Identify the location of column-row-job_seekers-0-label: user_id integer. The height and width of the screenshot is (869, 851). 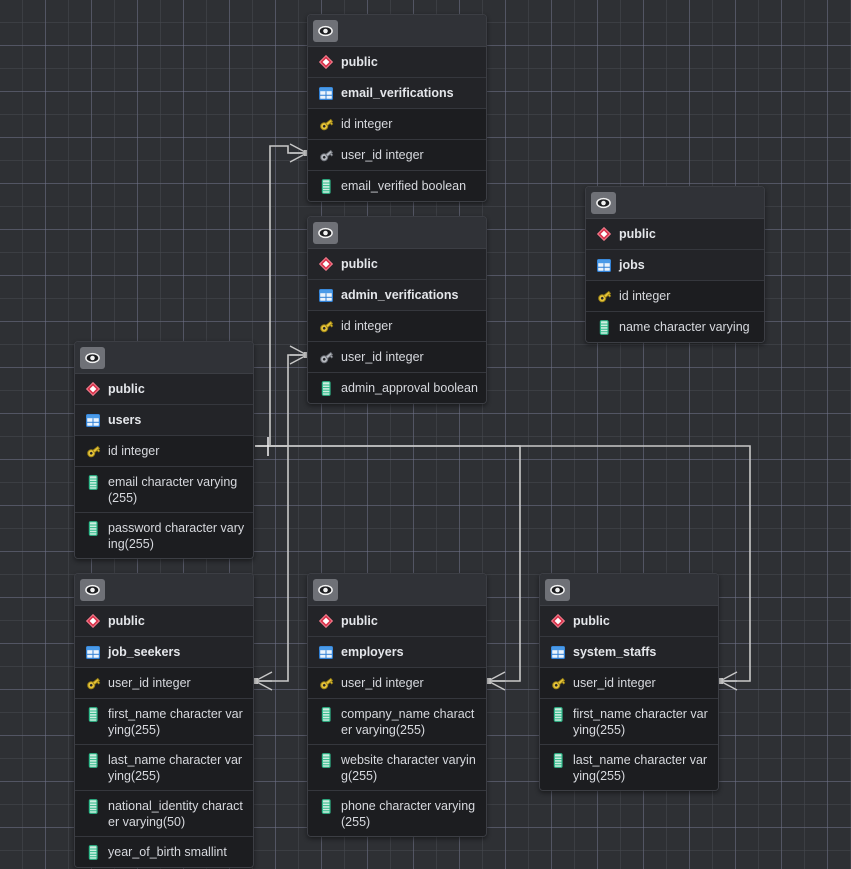
(149, 683).